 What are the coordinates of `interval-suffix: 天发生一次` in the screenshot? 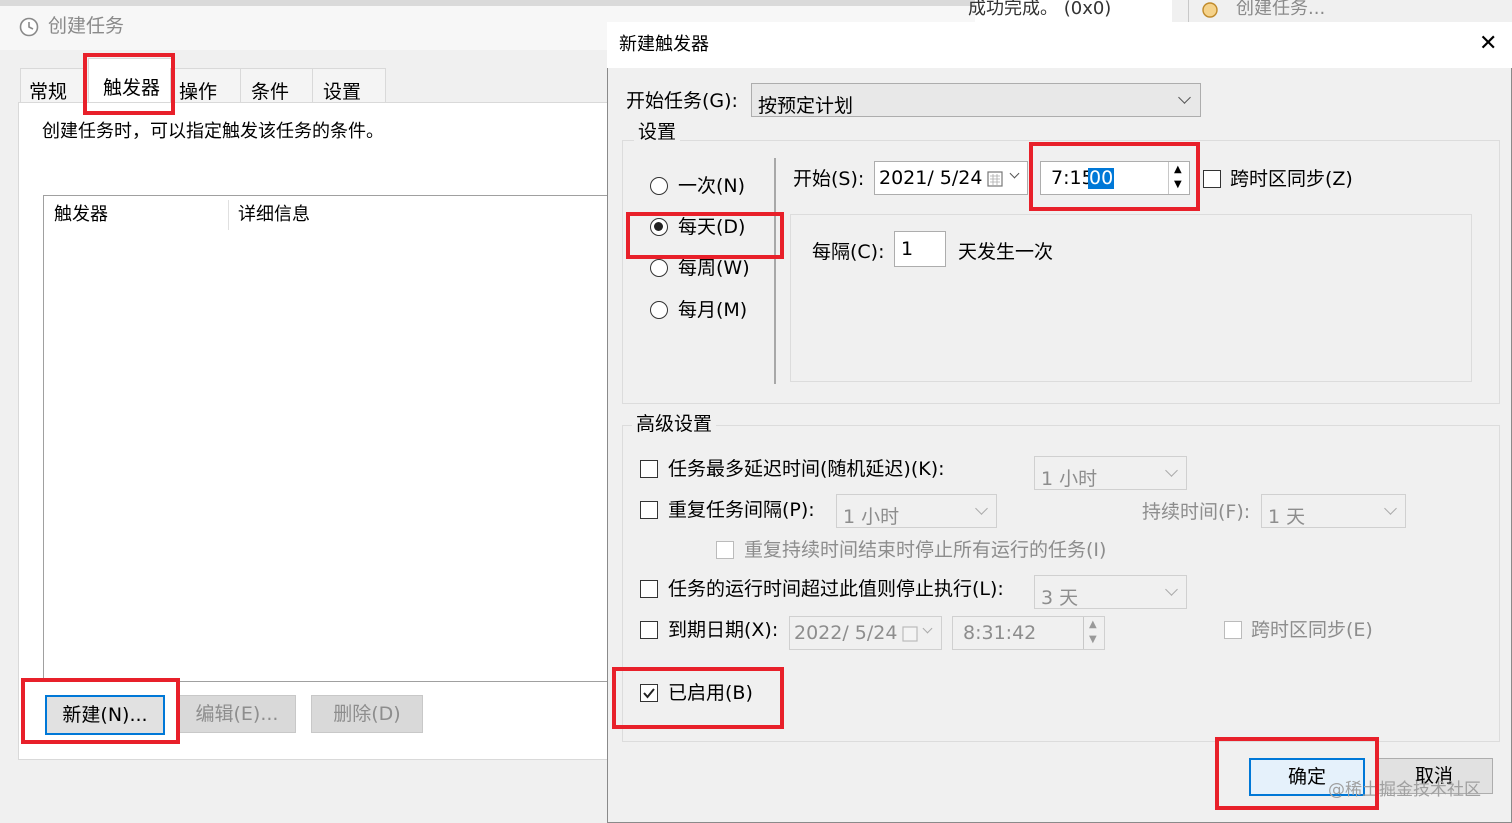 It's located at (1006, 252).